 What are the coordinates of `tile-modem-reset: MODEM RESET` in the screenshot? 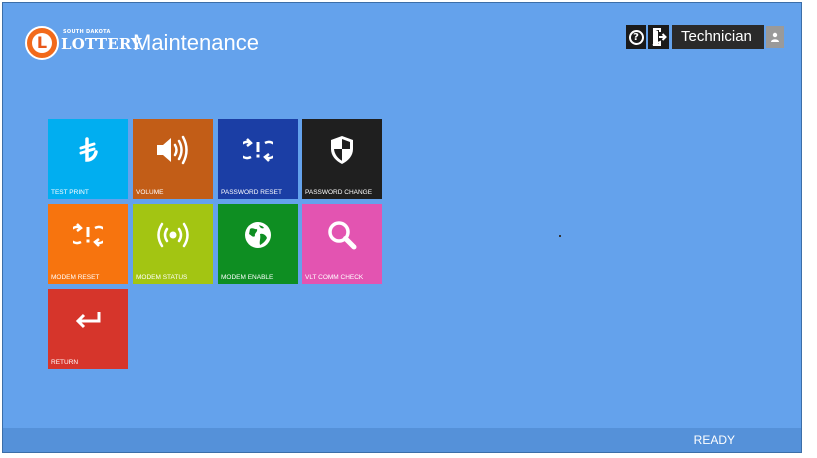 It's located at (88, 244).